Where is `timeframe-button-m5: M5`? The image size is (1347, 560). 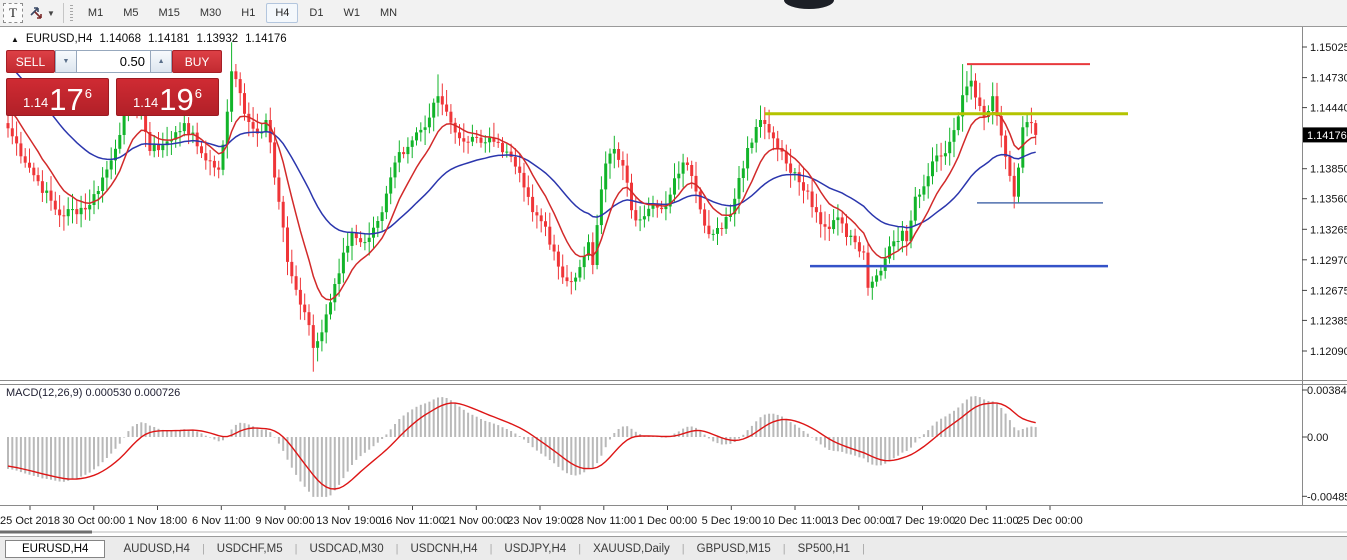 timeframe-button-m5: M5 is located at coordinates (130, 13).